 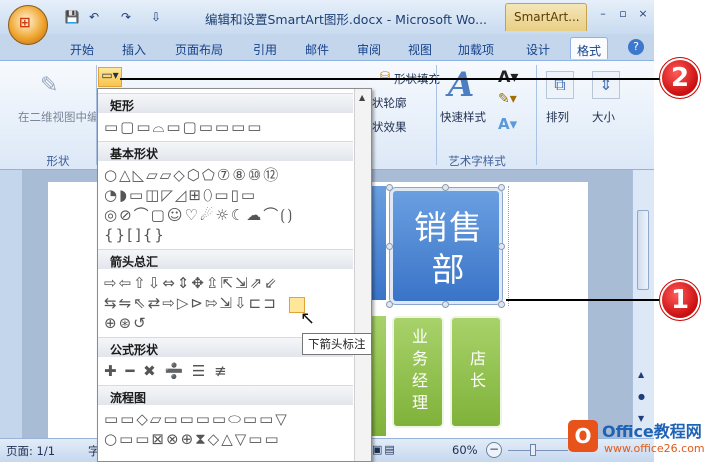 I want to click on shape-row: ⇆⇋⇖⇄⇨▷⊳⇰⇲⇩⊏⊐, so click(x=191, y=303).